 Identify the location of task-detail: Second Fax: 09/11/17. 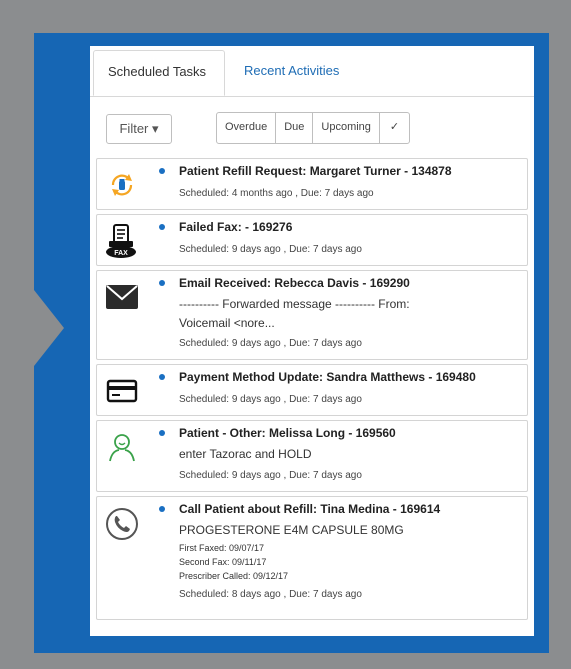
(223, 562).